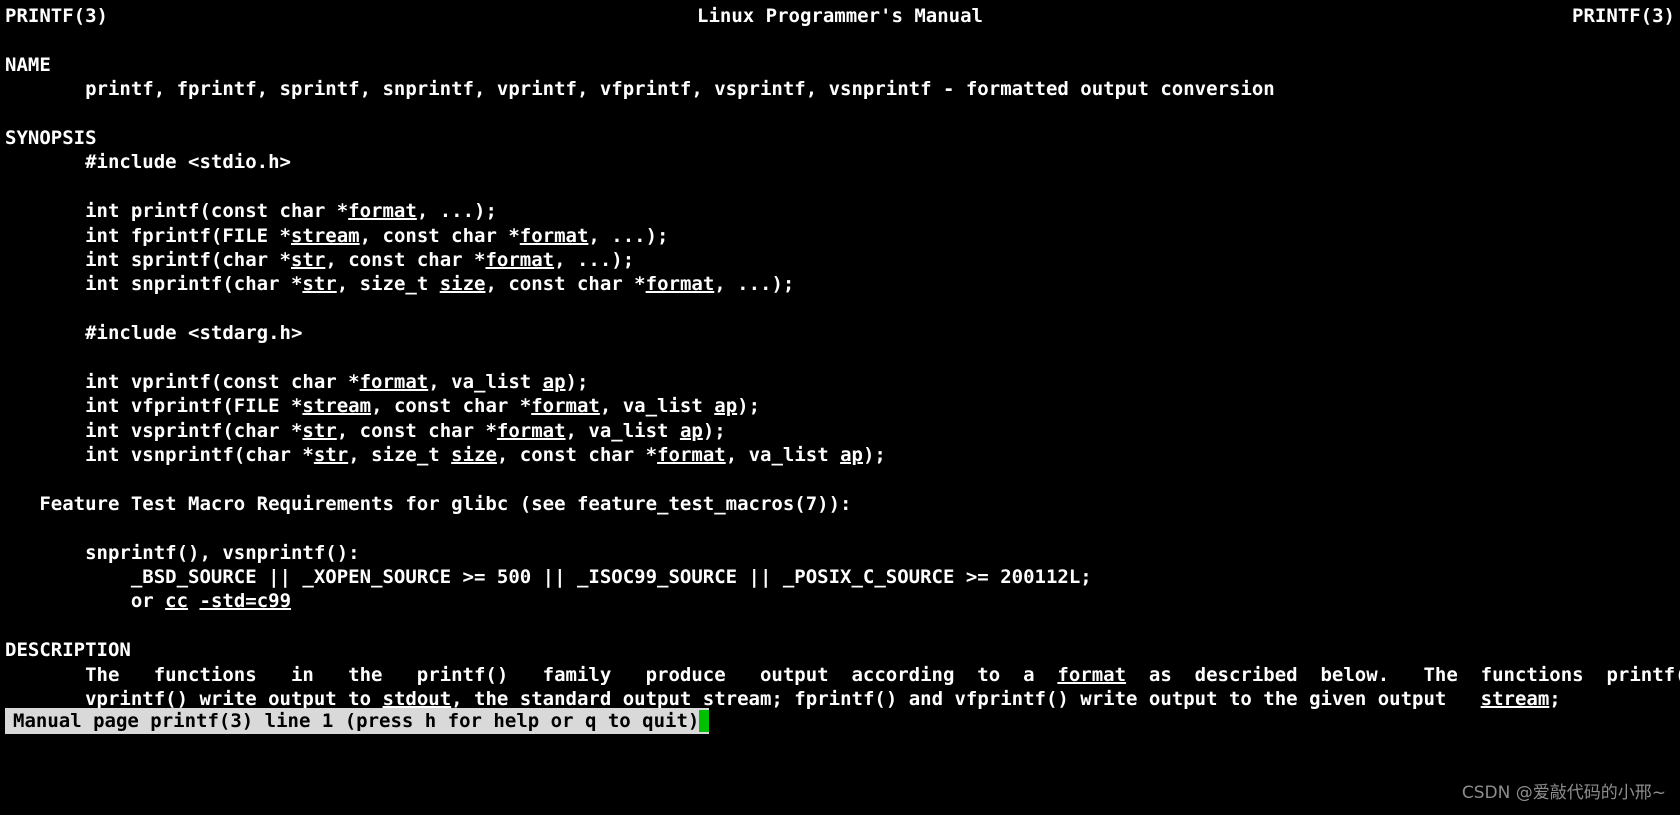  I want to click on desc-text: vprintf() write output to, so click(194, 698).